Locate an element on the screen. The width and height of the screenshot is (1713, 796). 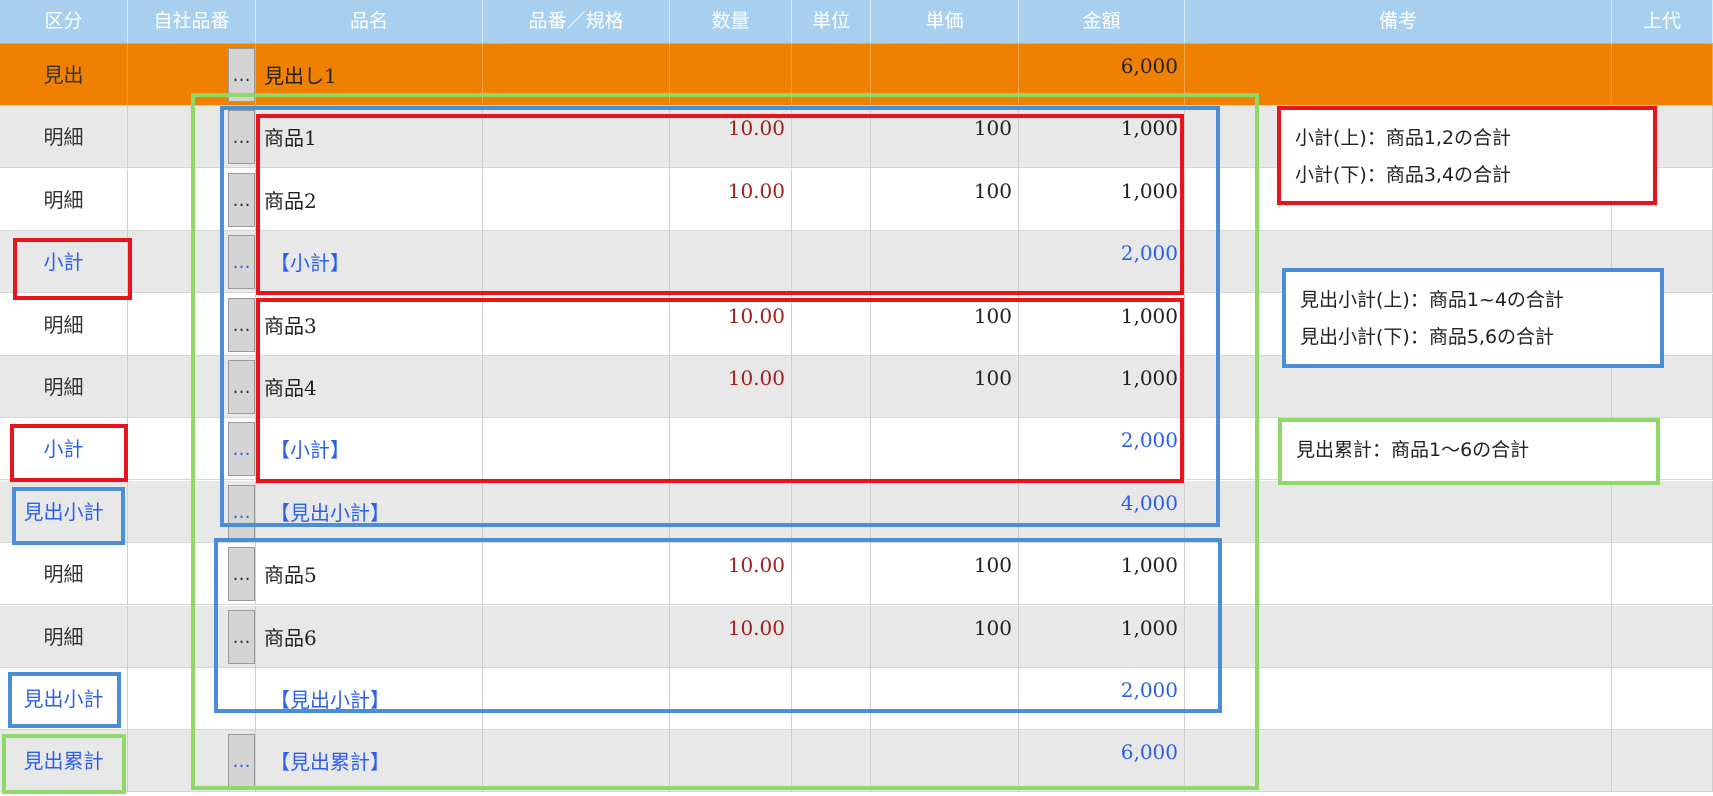
grid-header: 区分 自社品番 品名 品番／規格 数量 単位 単価 金額 備考 上代 is located at coordinates (856, 22).